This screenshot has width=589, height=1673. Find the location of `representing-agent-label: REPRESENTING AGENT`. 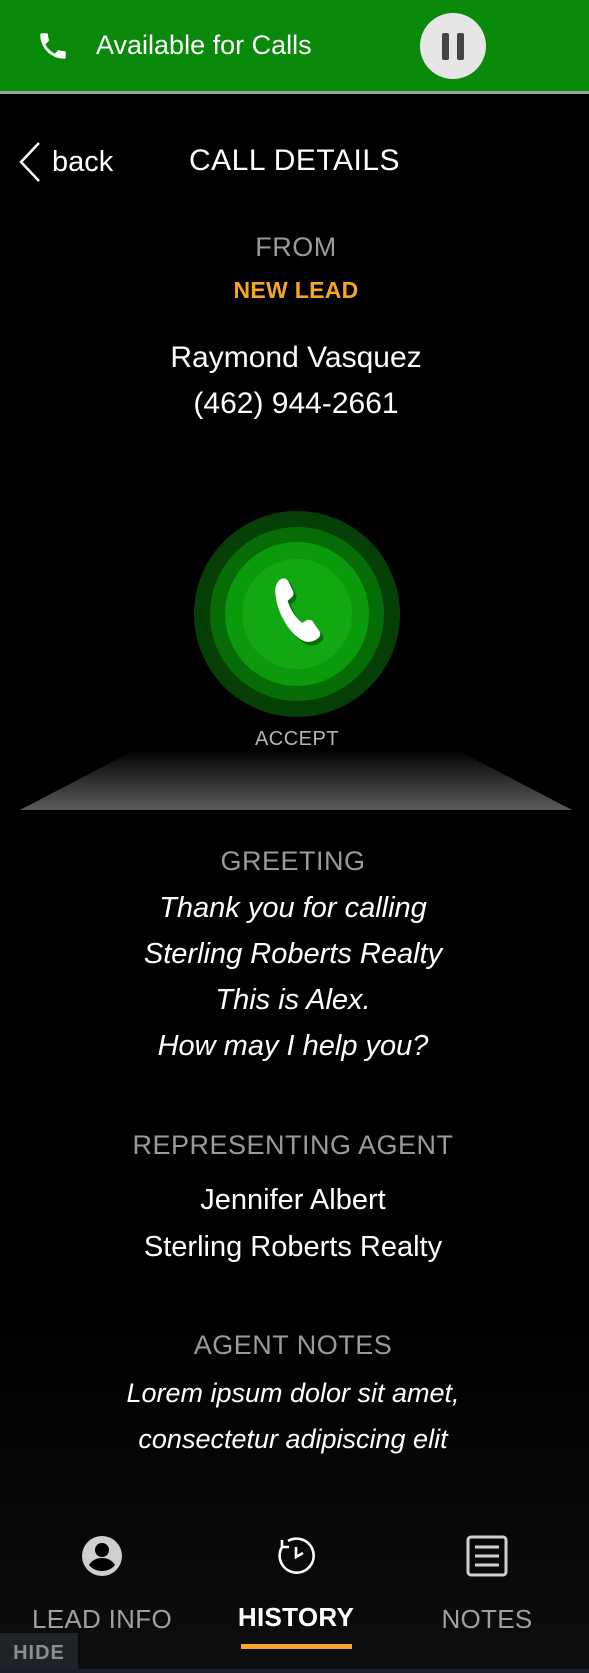

representing-agent-label: REPRESENTING AGENT is located at coordinates (293, 1145).